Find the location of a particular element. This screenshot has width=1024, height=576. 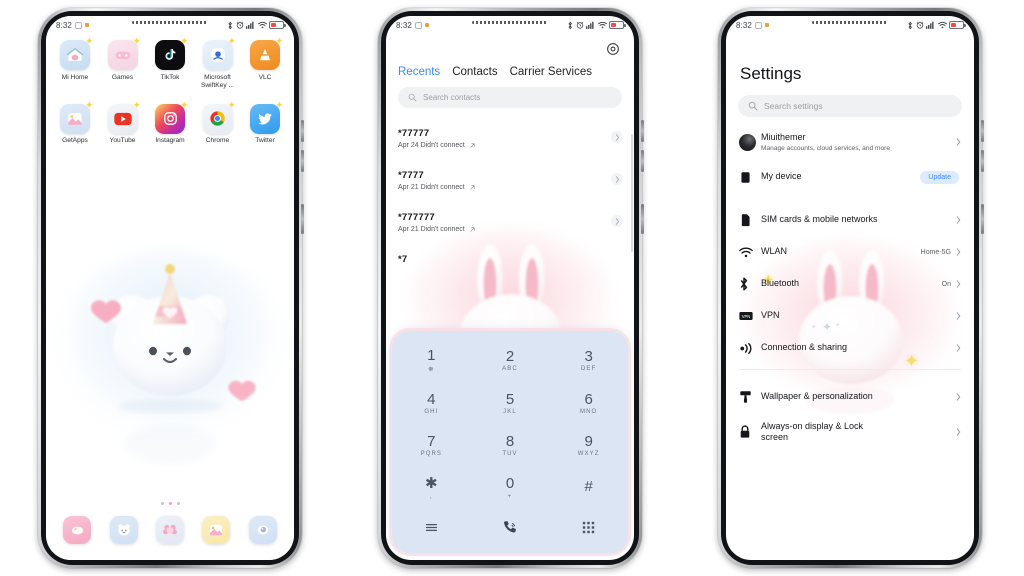

app-youtube: ✦ YouTube is located at coordinates (123, 123).